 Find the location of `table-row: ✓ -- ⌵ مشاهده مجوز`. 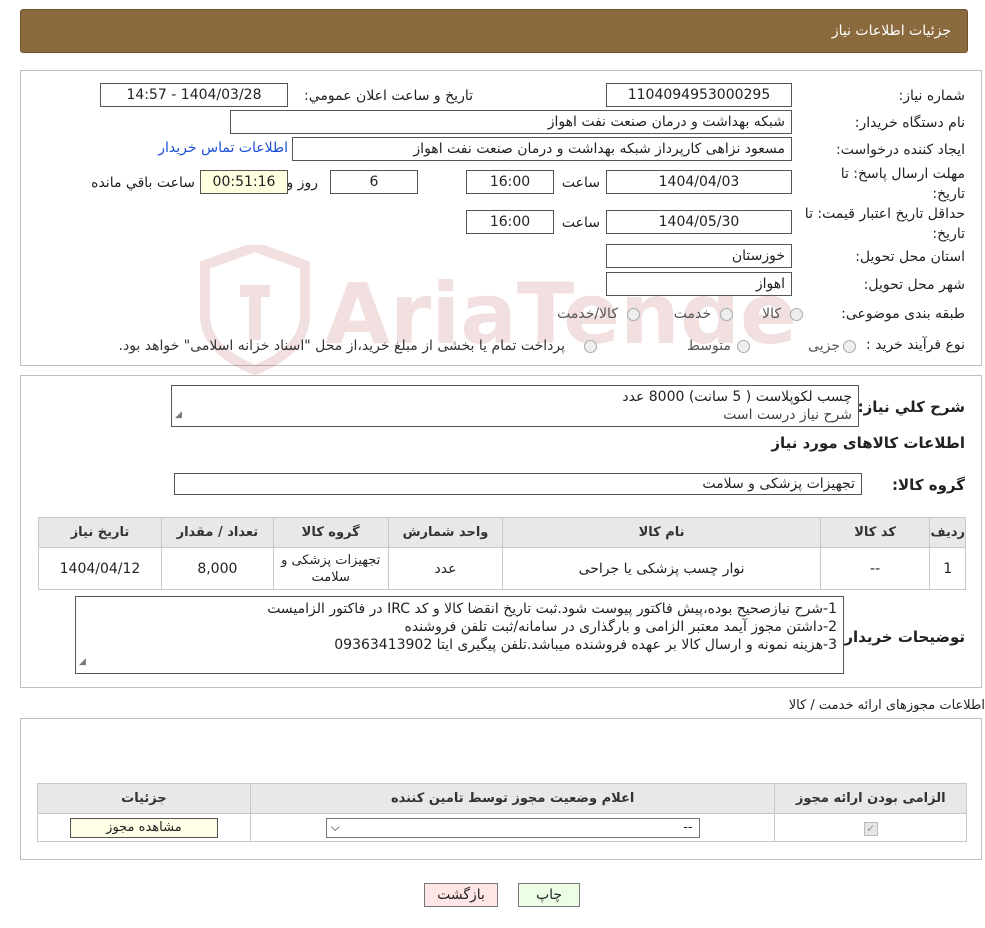

table-row: ✓ -- ⌵ مشاهده مجوز is located at coordinates (502, 827).